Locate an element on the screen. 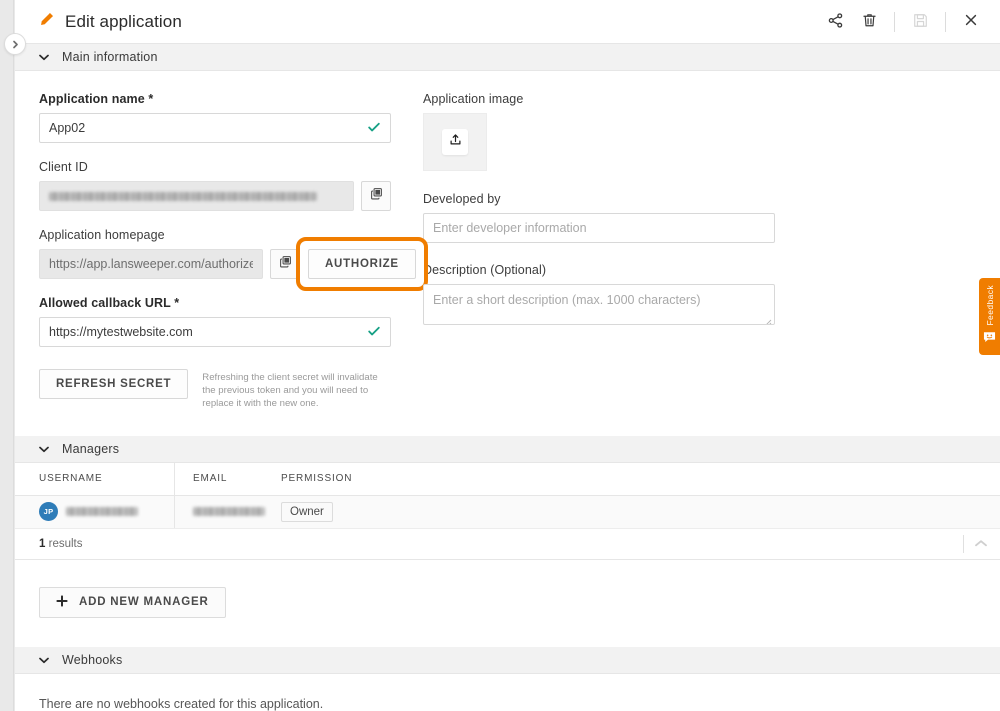 Image resolution: width=1000 pixels, height=711 pixels. authorize-button-wrapper: AUTHORIZE is located at coordinates (362, 264).